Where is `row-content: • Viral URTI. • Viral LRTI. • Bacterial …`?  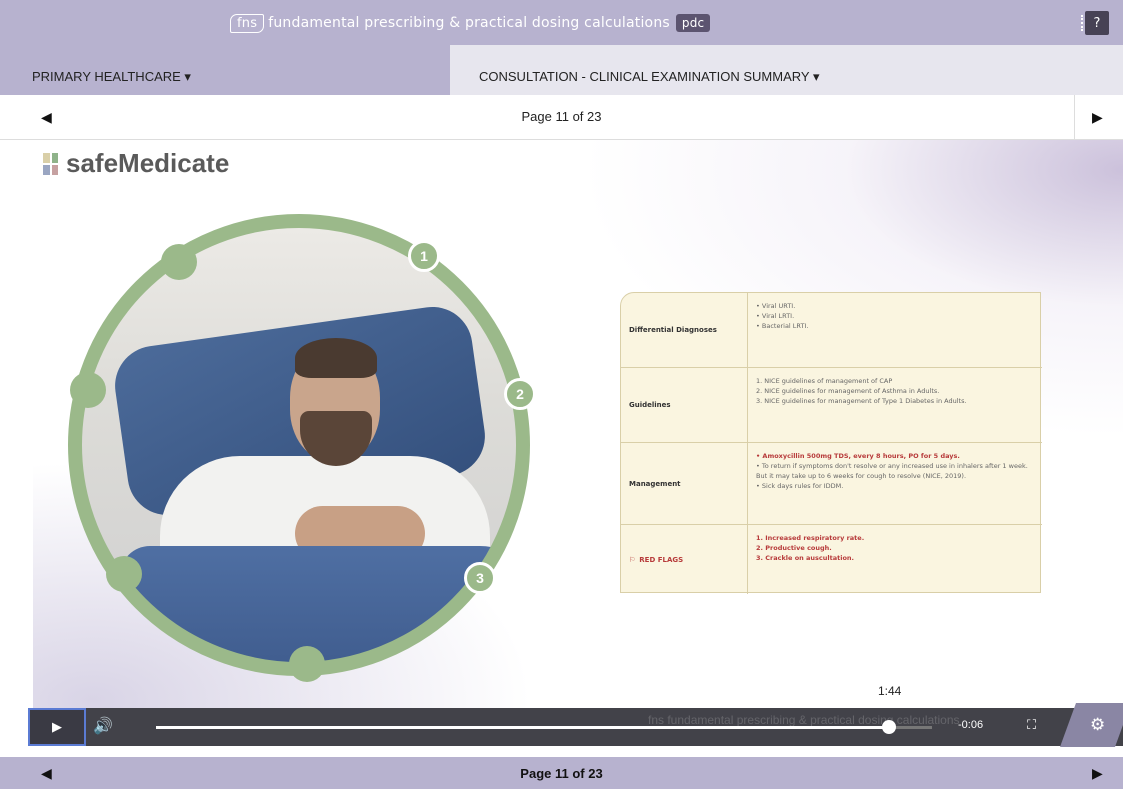
row-content: • Viral URTI. • Viral LRTI. • Bacterial … is located at coordinates (782, 316).